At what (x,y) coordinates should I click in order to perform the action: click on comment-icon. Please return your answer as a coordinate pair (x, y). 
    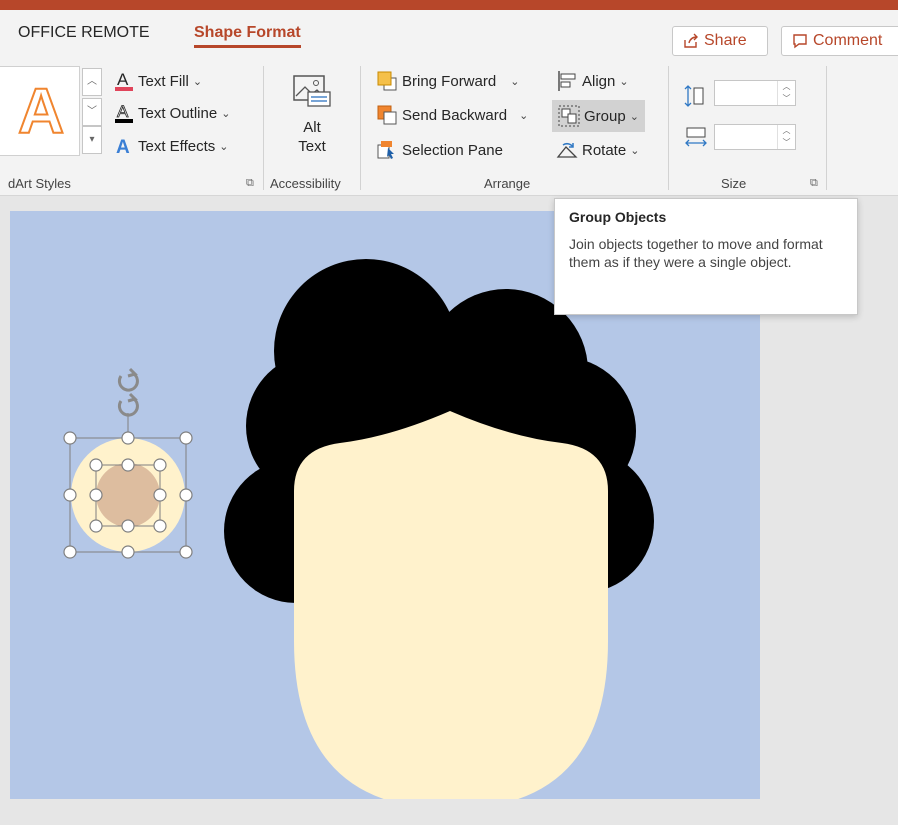
    Looking at the image, I should click on (800, 41).